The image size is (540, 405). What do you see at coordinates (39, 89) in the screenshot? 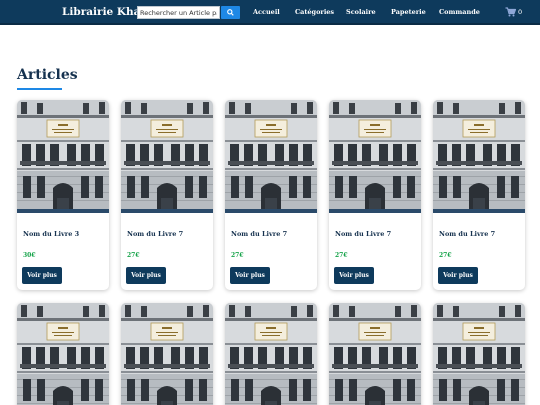
I see `title-underline` at bounding box center [39, 89].